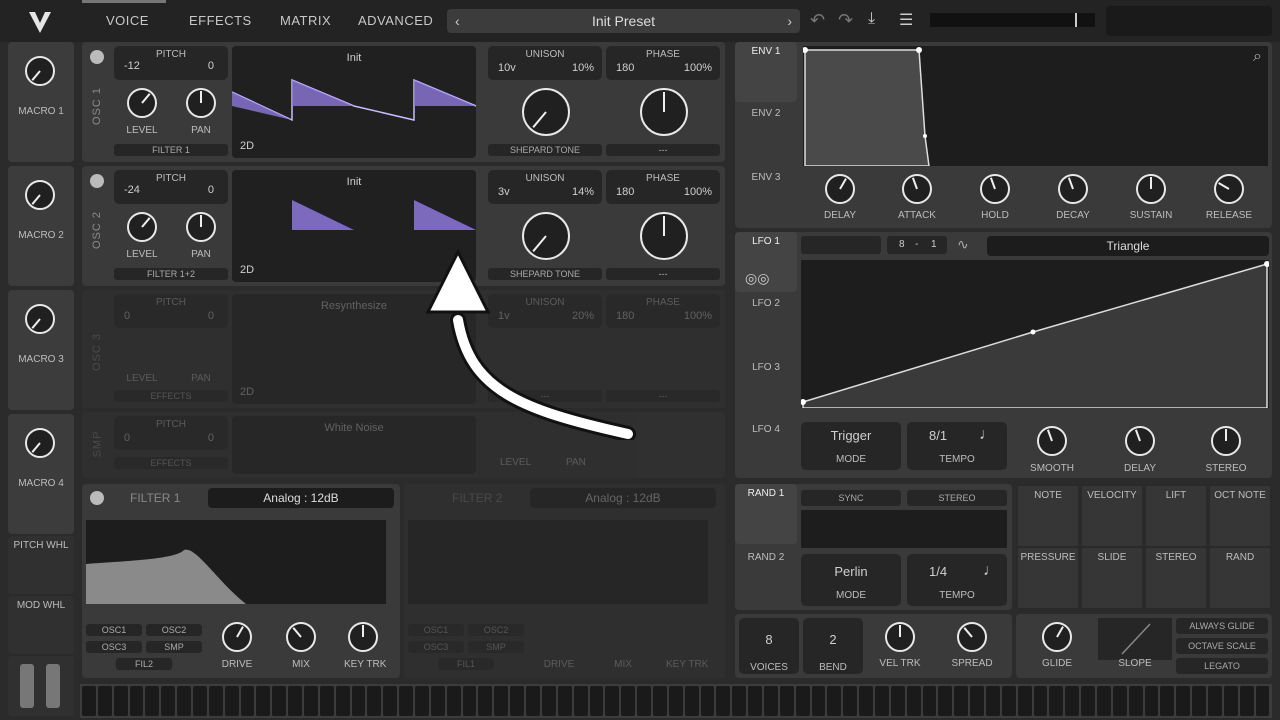 Image resolution: width=1280 pixels, height=720 pixels. I want to click on pitch-transpose: 0, so click(127, 316).